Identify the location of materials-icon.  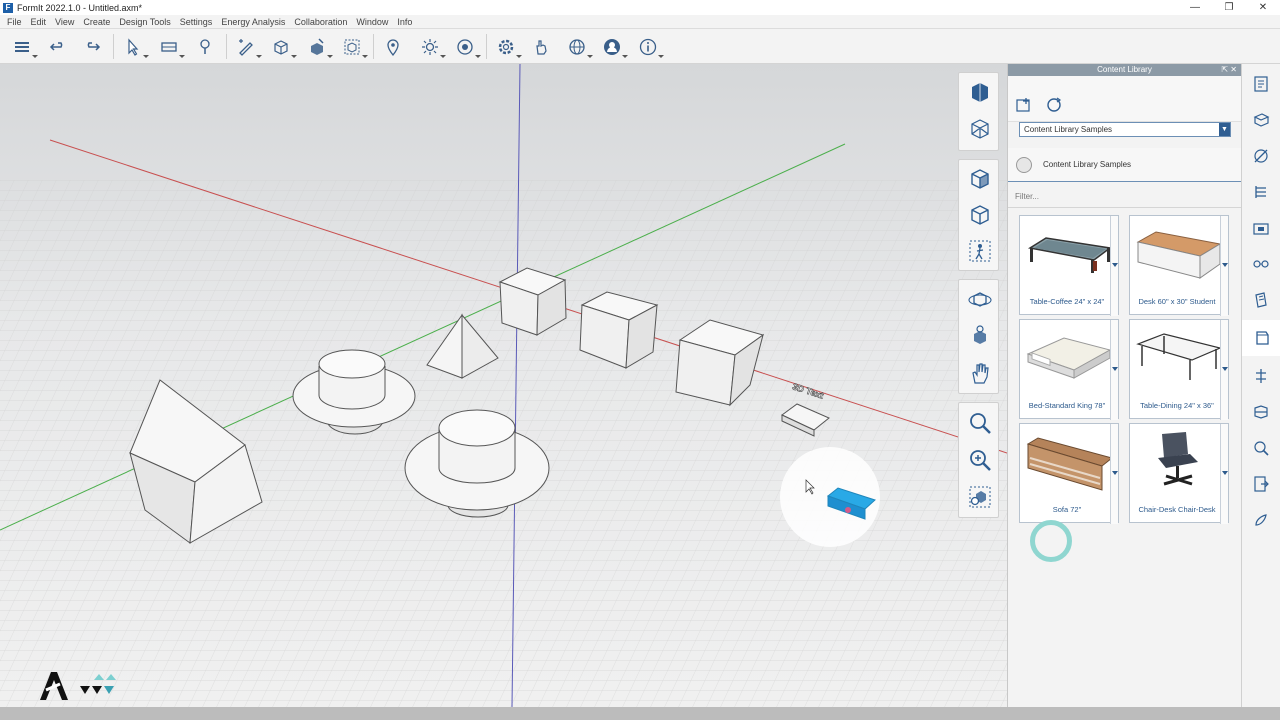
(1261, 120).